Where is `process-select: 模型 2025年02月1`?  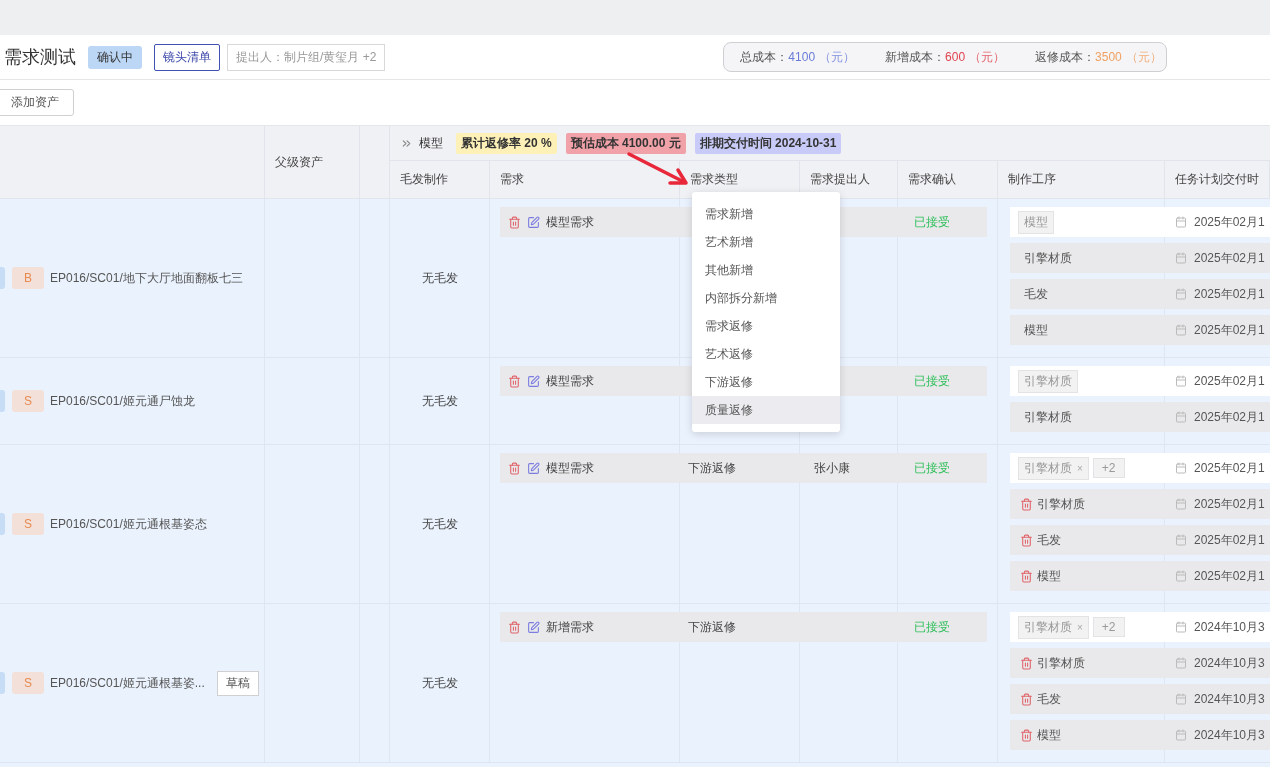 process-select: 模型 2025年02月1 is located at coordinates (1140, 222).